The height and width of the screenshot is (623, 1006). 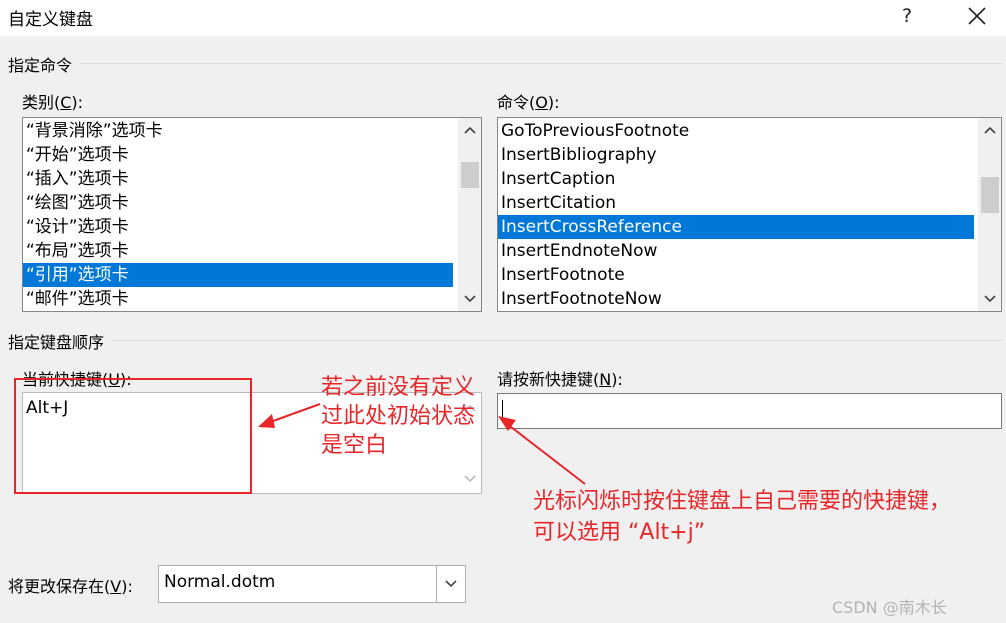 I want to click on categories-label-accel: C, so click(x=66, y=102).